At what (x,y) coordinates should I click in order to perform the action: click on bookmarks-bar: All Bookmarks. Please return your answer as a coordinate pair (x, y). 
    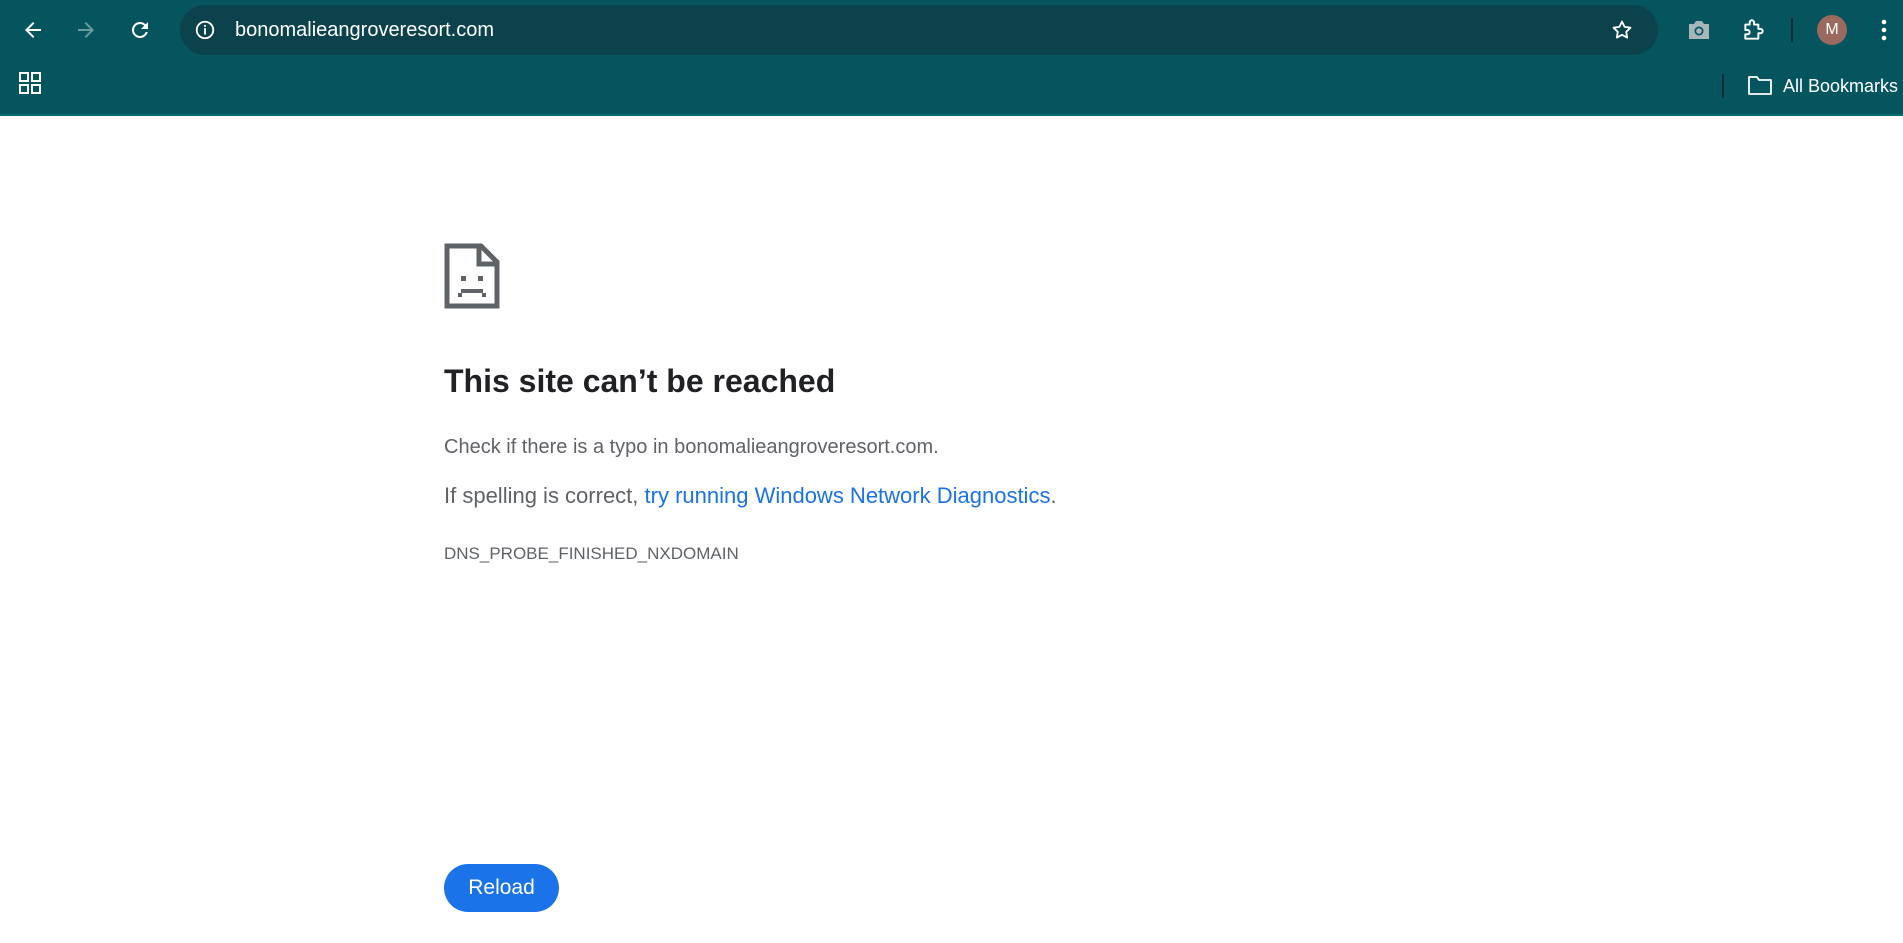
    Looking at the image, I should click on (951, 86).